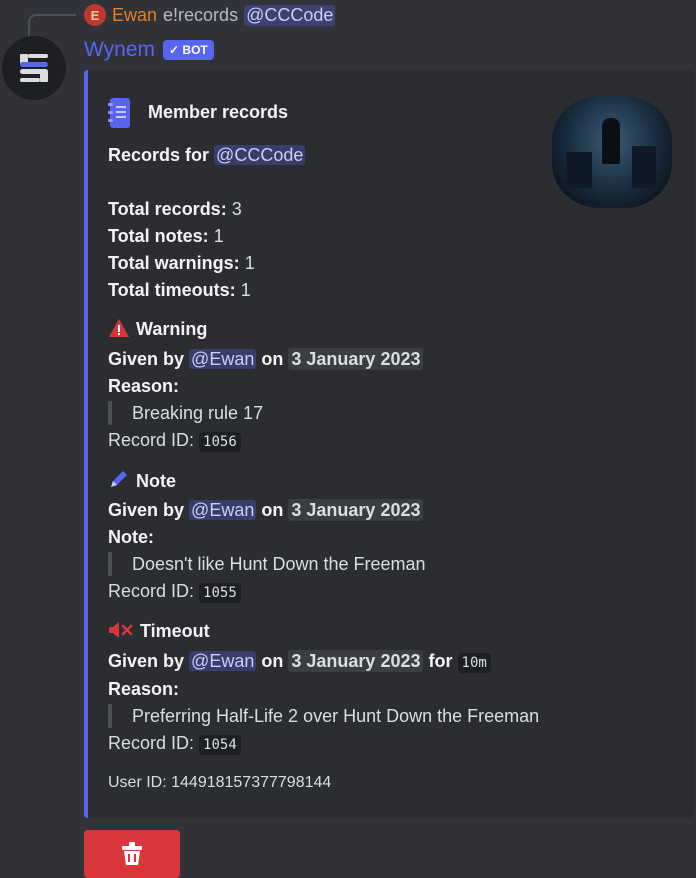  I want to click on embed-title: Member records, so click(218, 111).